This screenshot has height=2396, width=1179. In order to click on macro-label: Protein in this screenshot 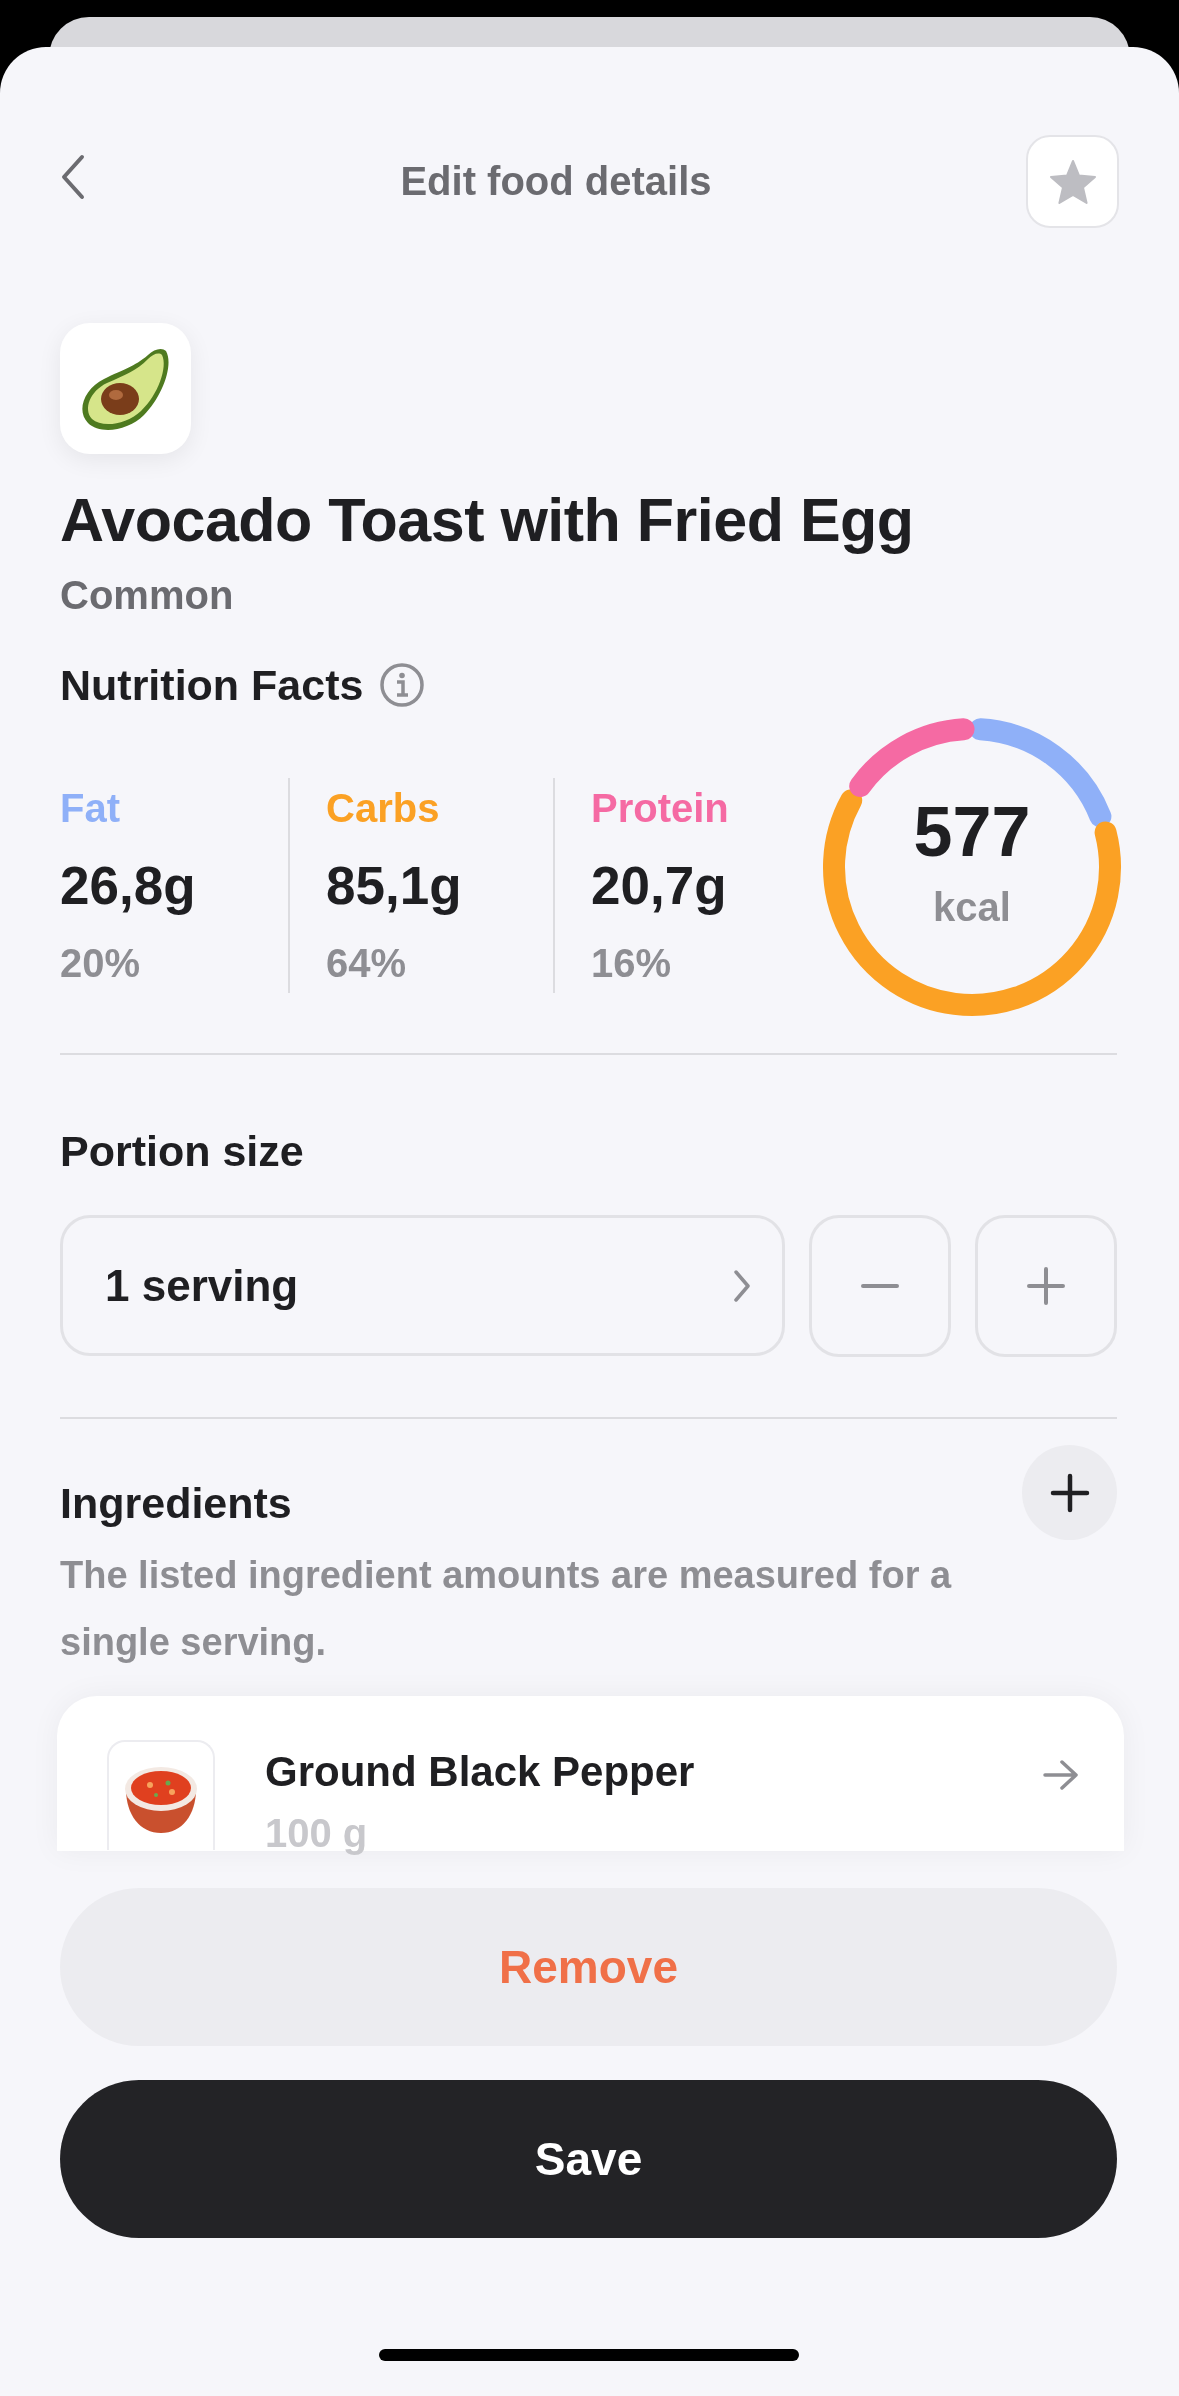, I will do `click(660, 808)`.